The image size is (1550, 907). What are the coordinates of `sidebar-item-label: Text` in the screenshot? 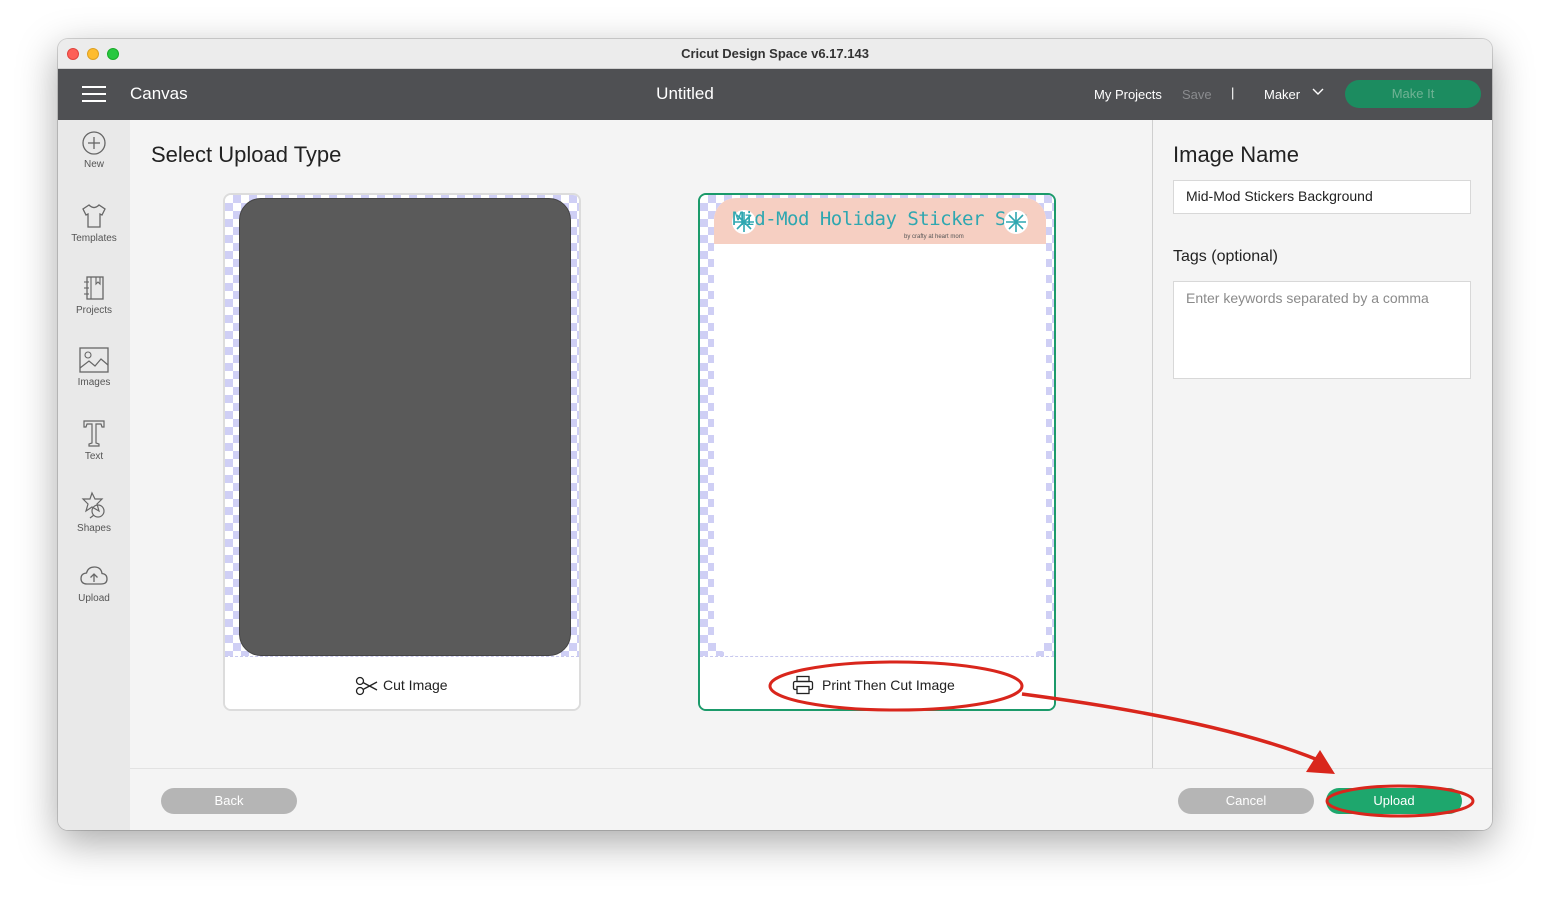 It's located at (94, 456).